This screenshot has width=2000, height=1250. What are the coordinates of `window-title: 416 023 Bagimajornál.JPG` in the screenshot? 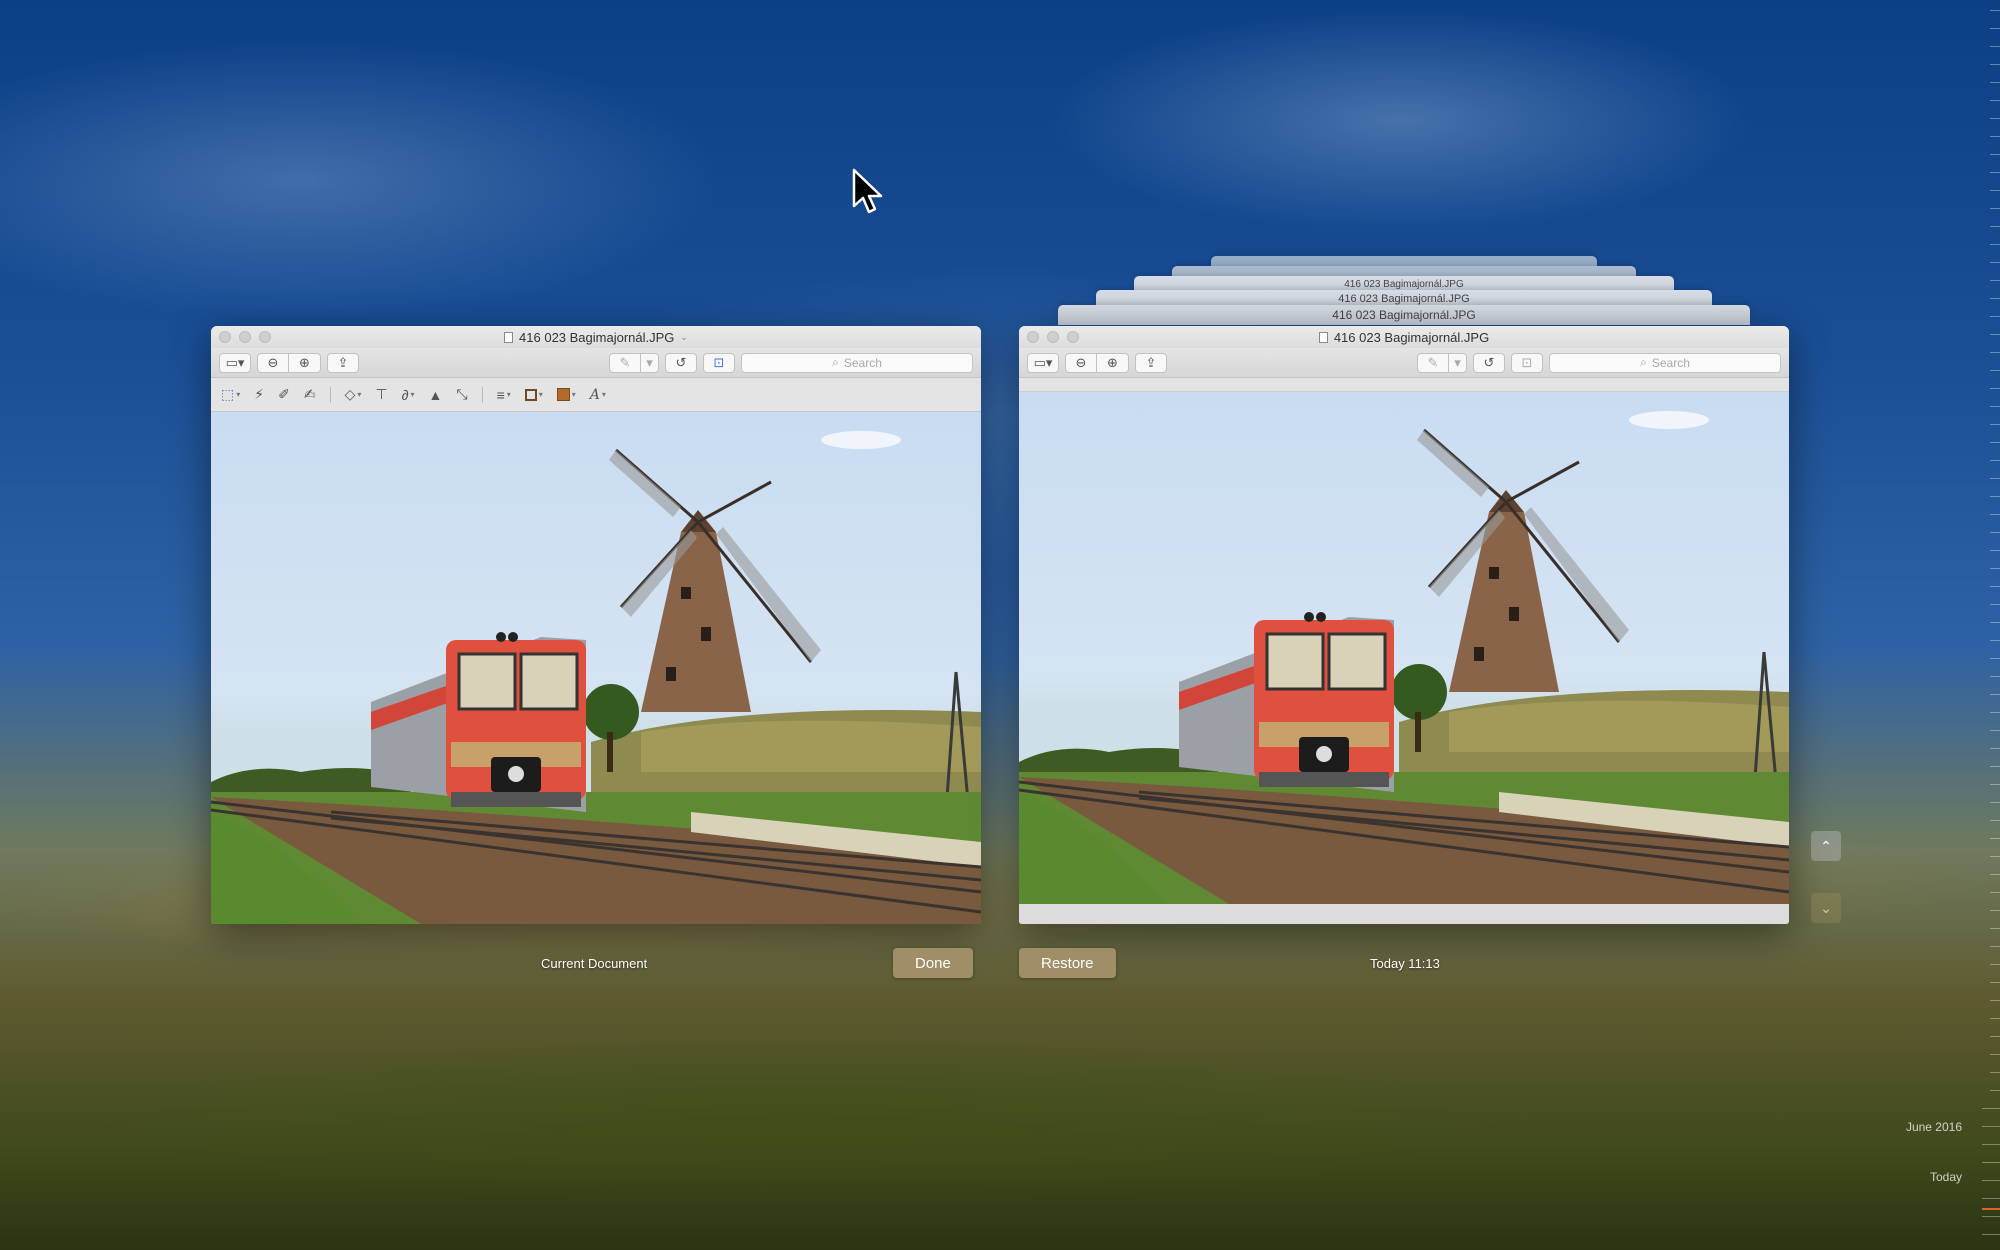 It's located at (597, 337).